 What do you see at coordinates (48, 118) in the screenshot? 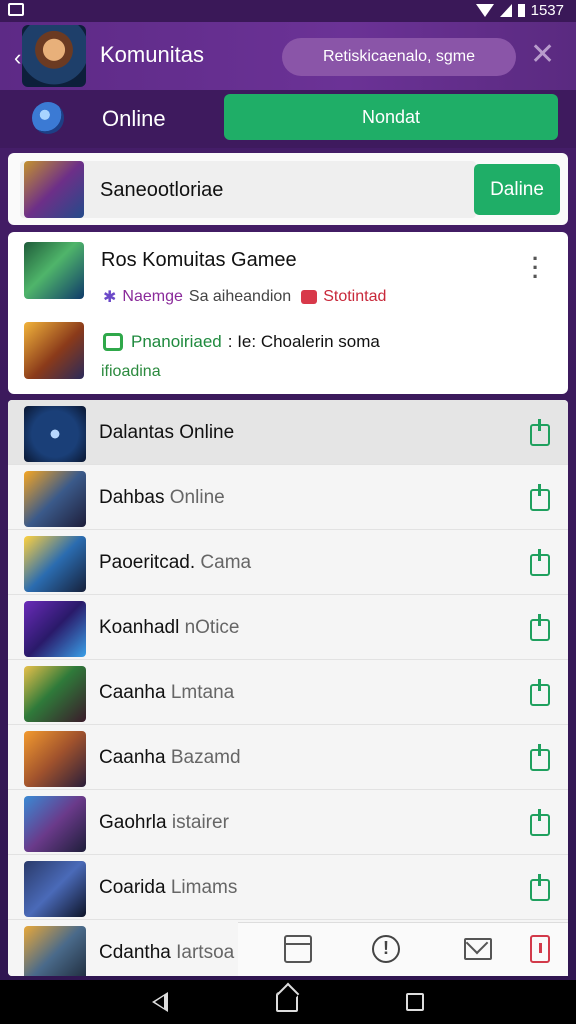
I see `globe-icon` at bounding box center [48, 118].